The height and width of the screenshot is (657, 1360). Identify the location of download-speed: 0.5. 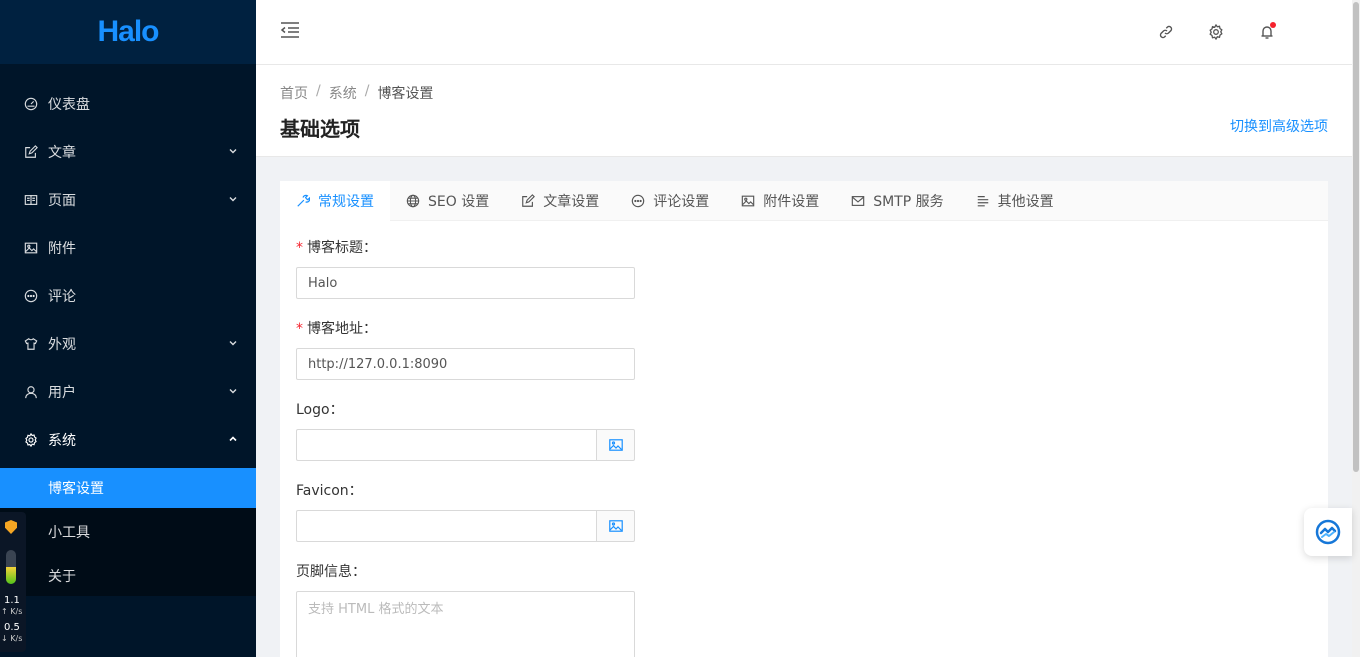
(12, 627).